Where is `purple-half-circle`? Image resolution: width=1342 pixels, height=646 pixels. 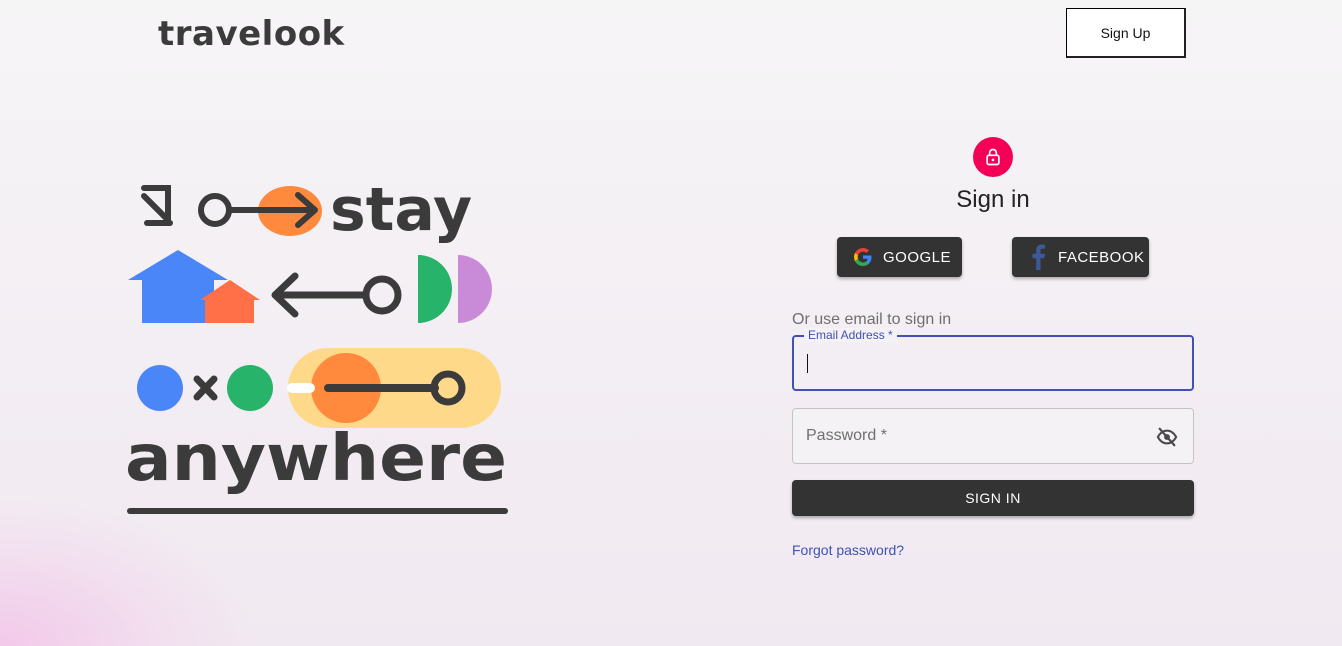 purple-half-circle is located at coordinates (475, 289).